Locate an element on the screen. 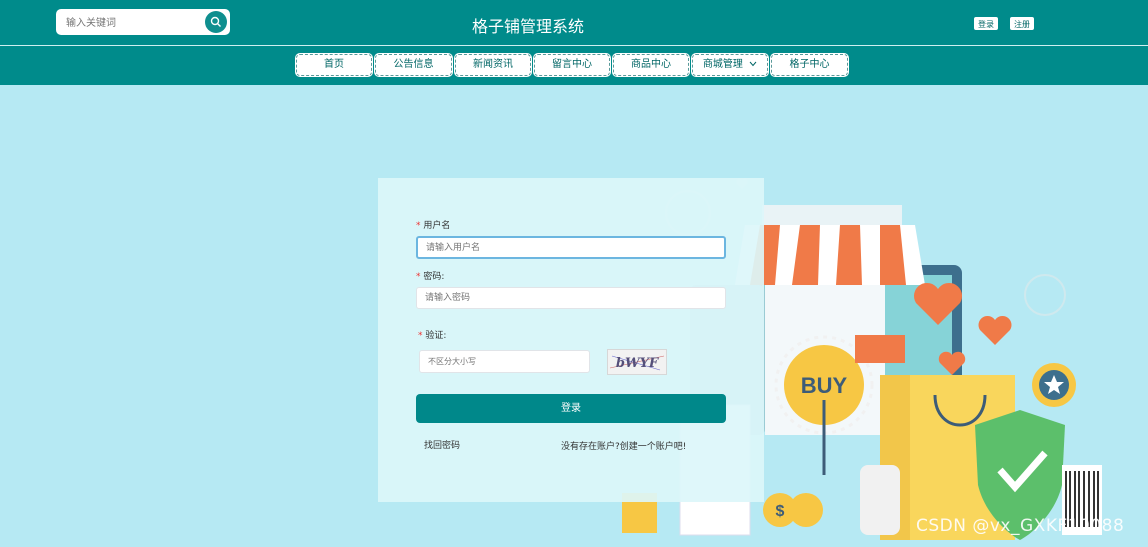 Image resolution: width=1148 pixels, height=547 pixels. captcha-image: bWYF is located at coordinates (637, 362).